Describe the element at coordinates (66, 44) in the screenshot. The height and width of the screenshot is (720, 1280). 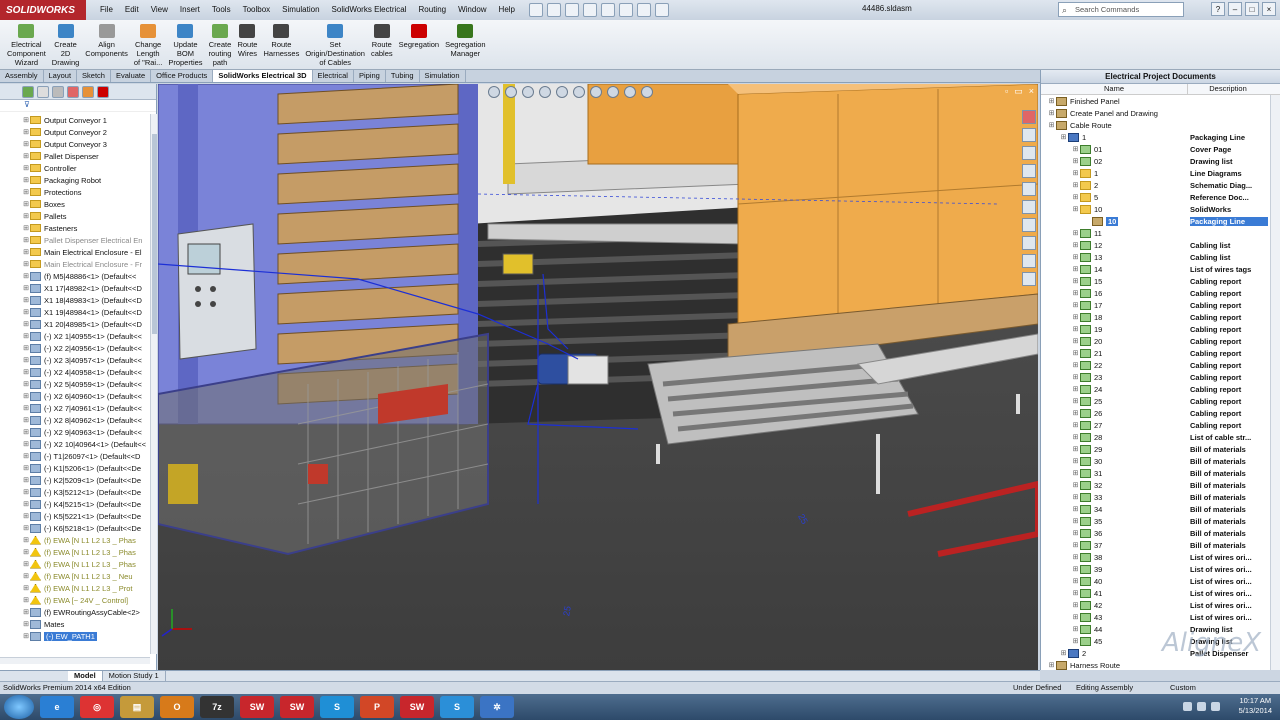
I see `command-button: Create 2D Drawing` at that location.